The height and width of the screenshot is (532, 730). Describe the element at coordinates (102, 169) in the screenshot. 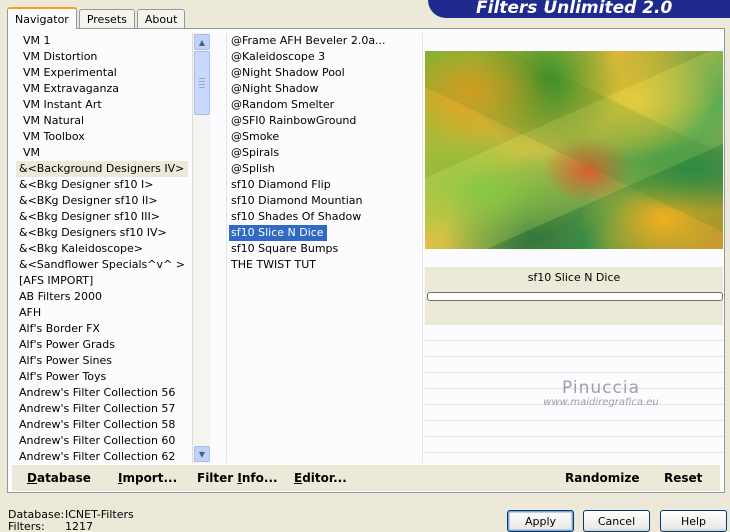

I see `category-item-selected: &<Background Designers IV>` at that location.